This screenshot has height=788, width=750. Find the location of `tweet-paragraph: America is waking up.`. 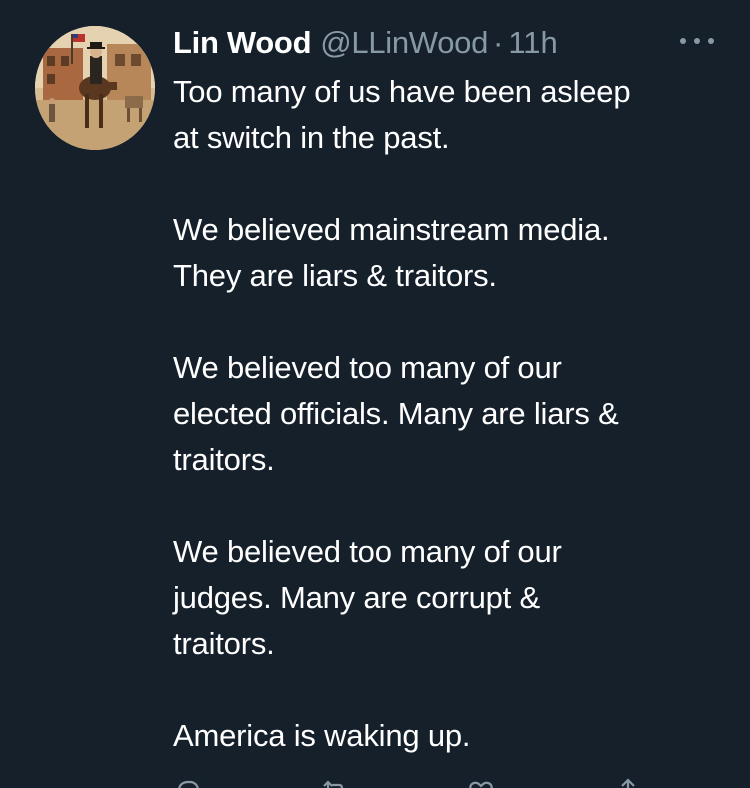

tweet-paragraph: America is waking up. is located at coordinates (322, 735).